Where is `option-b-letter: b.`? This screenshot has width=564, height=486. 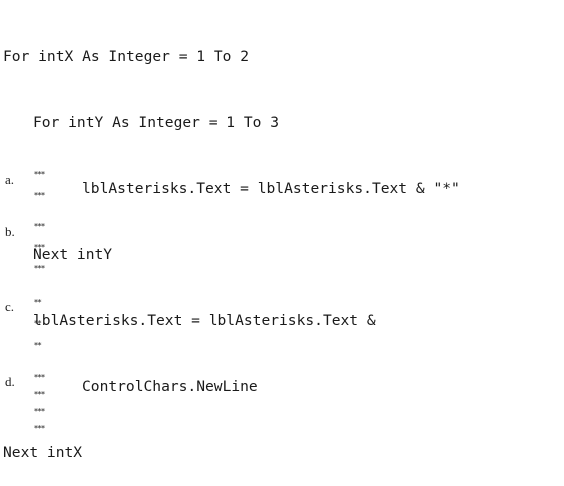
option-b-letter: b. is located at coordinates (10, 231).